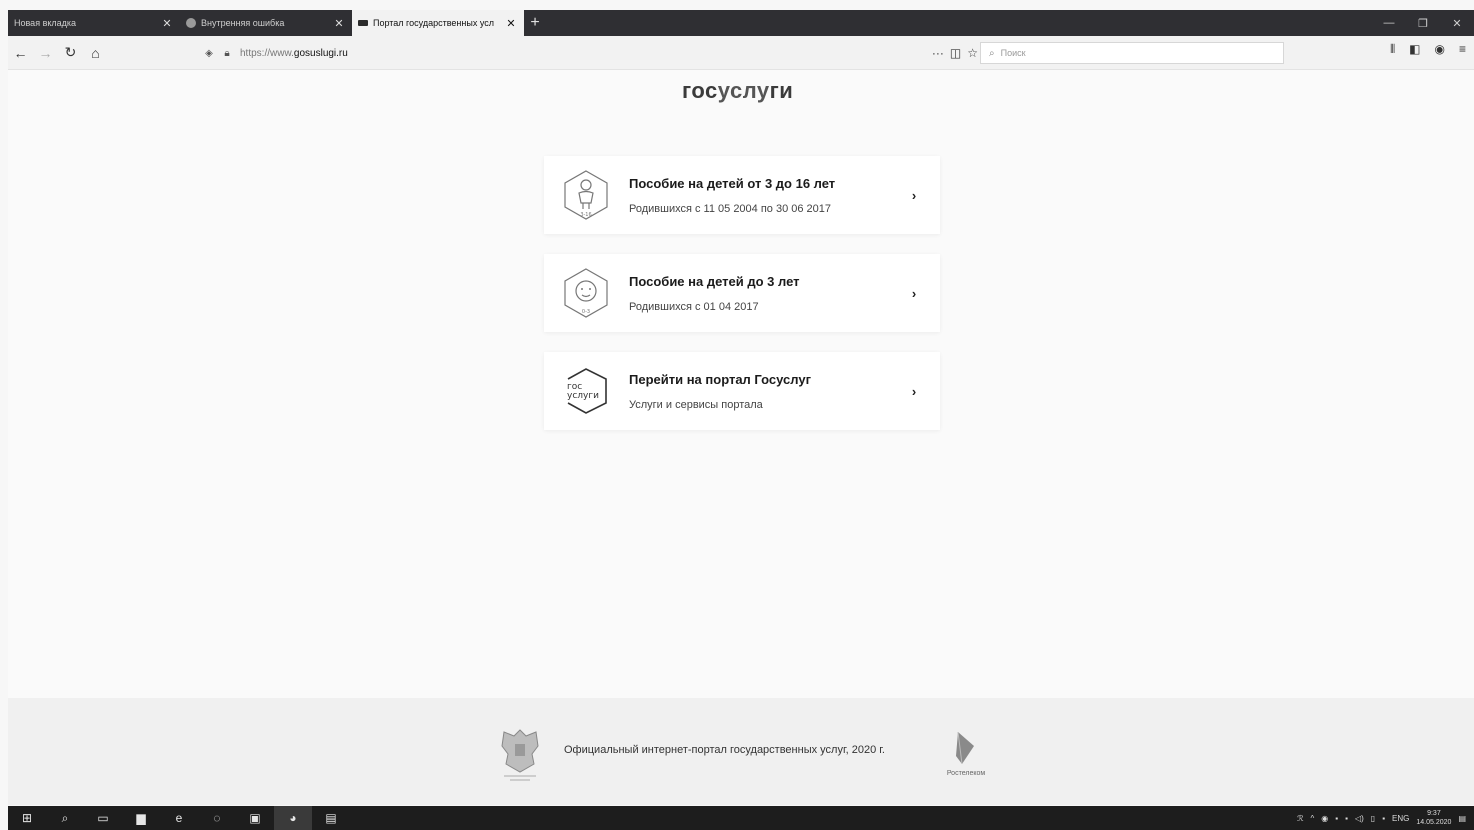  Describe the element at coordinates (45, 53) in the screenshot. I see `forward-icon: →` at that location.